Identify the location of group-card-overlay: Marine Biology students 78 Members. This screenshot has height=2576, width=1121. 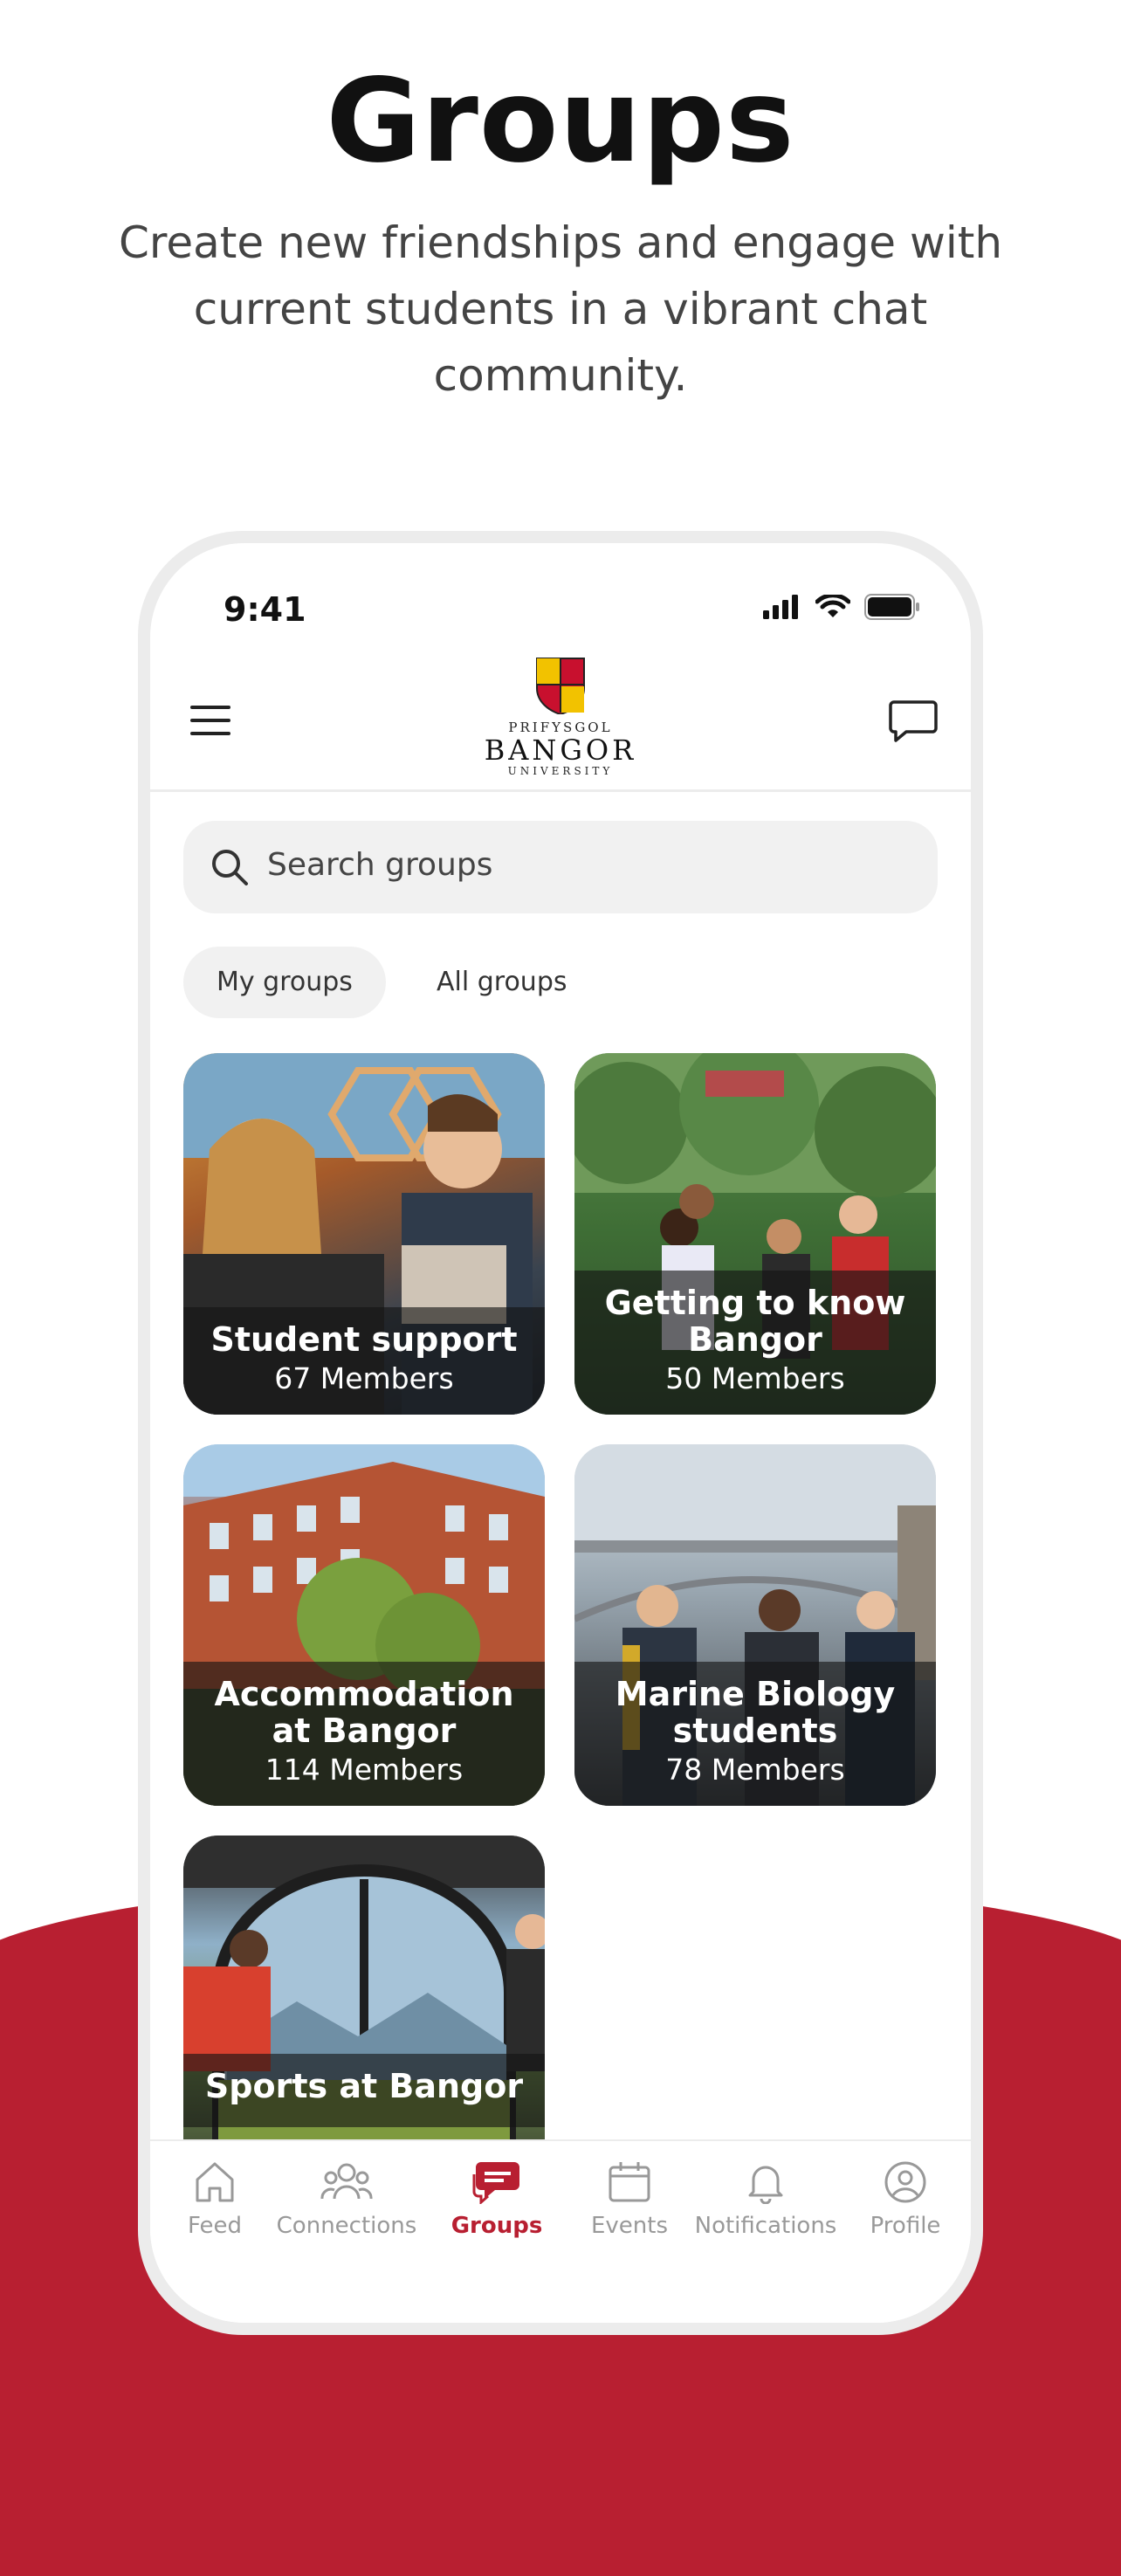
(755, 1734).